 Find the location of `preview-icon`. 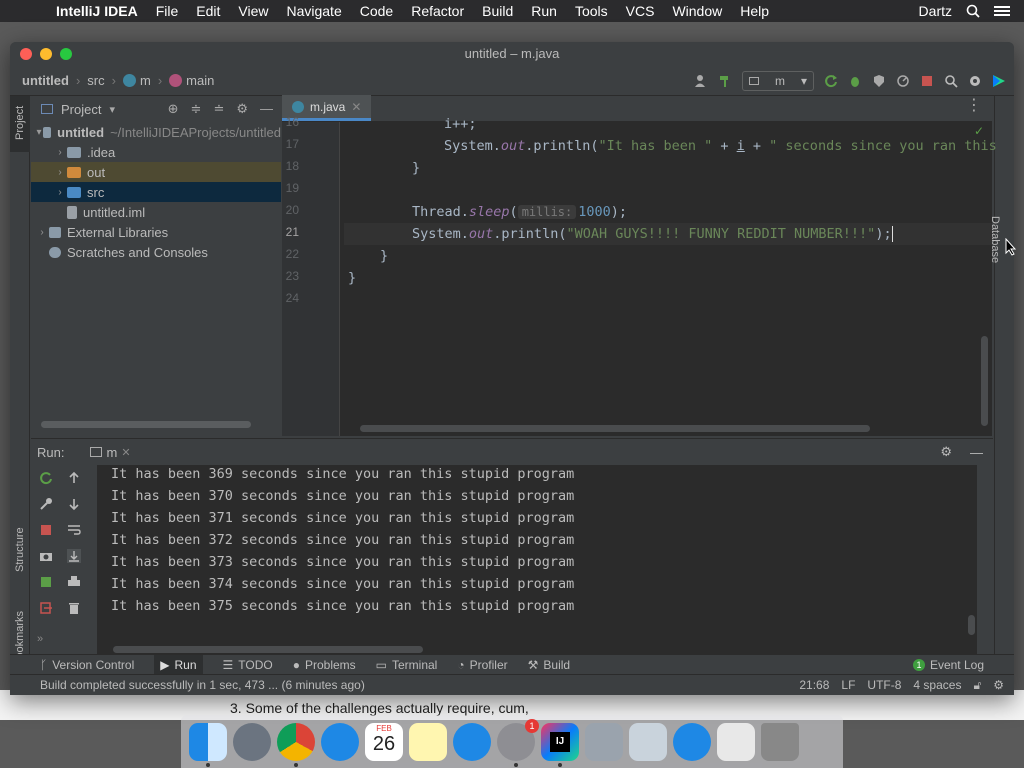

preview-icon is located at coordinates (648, 741).